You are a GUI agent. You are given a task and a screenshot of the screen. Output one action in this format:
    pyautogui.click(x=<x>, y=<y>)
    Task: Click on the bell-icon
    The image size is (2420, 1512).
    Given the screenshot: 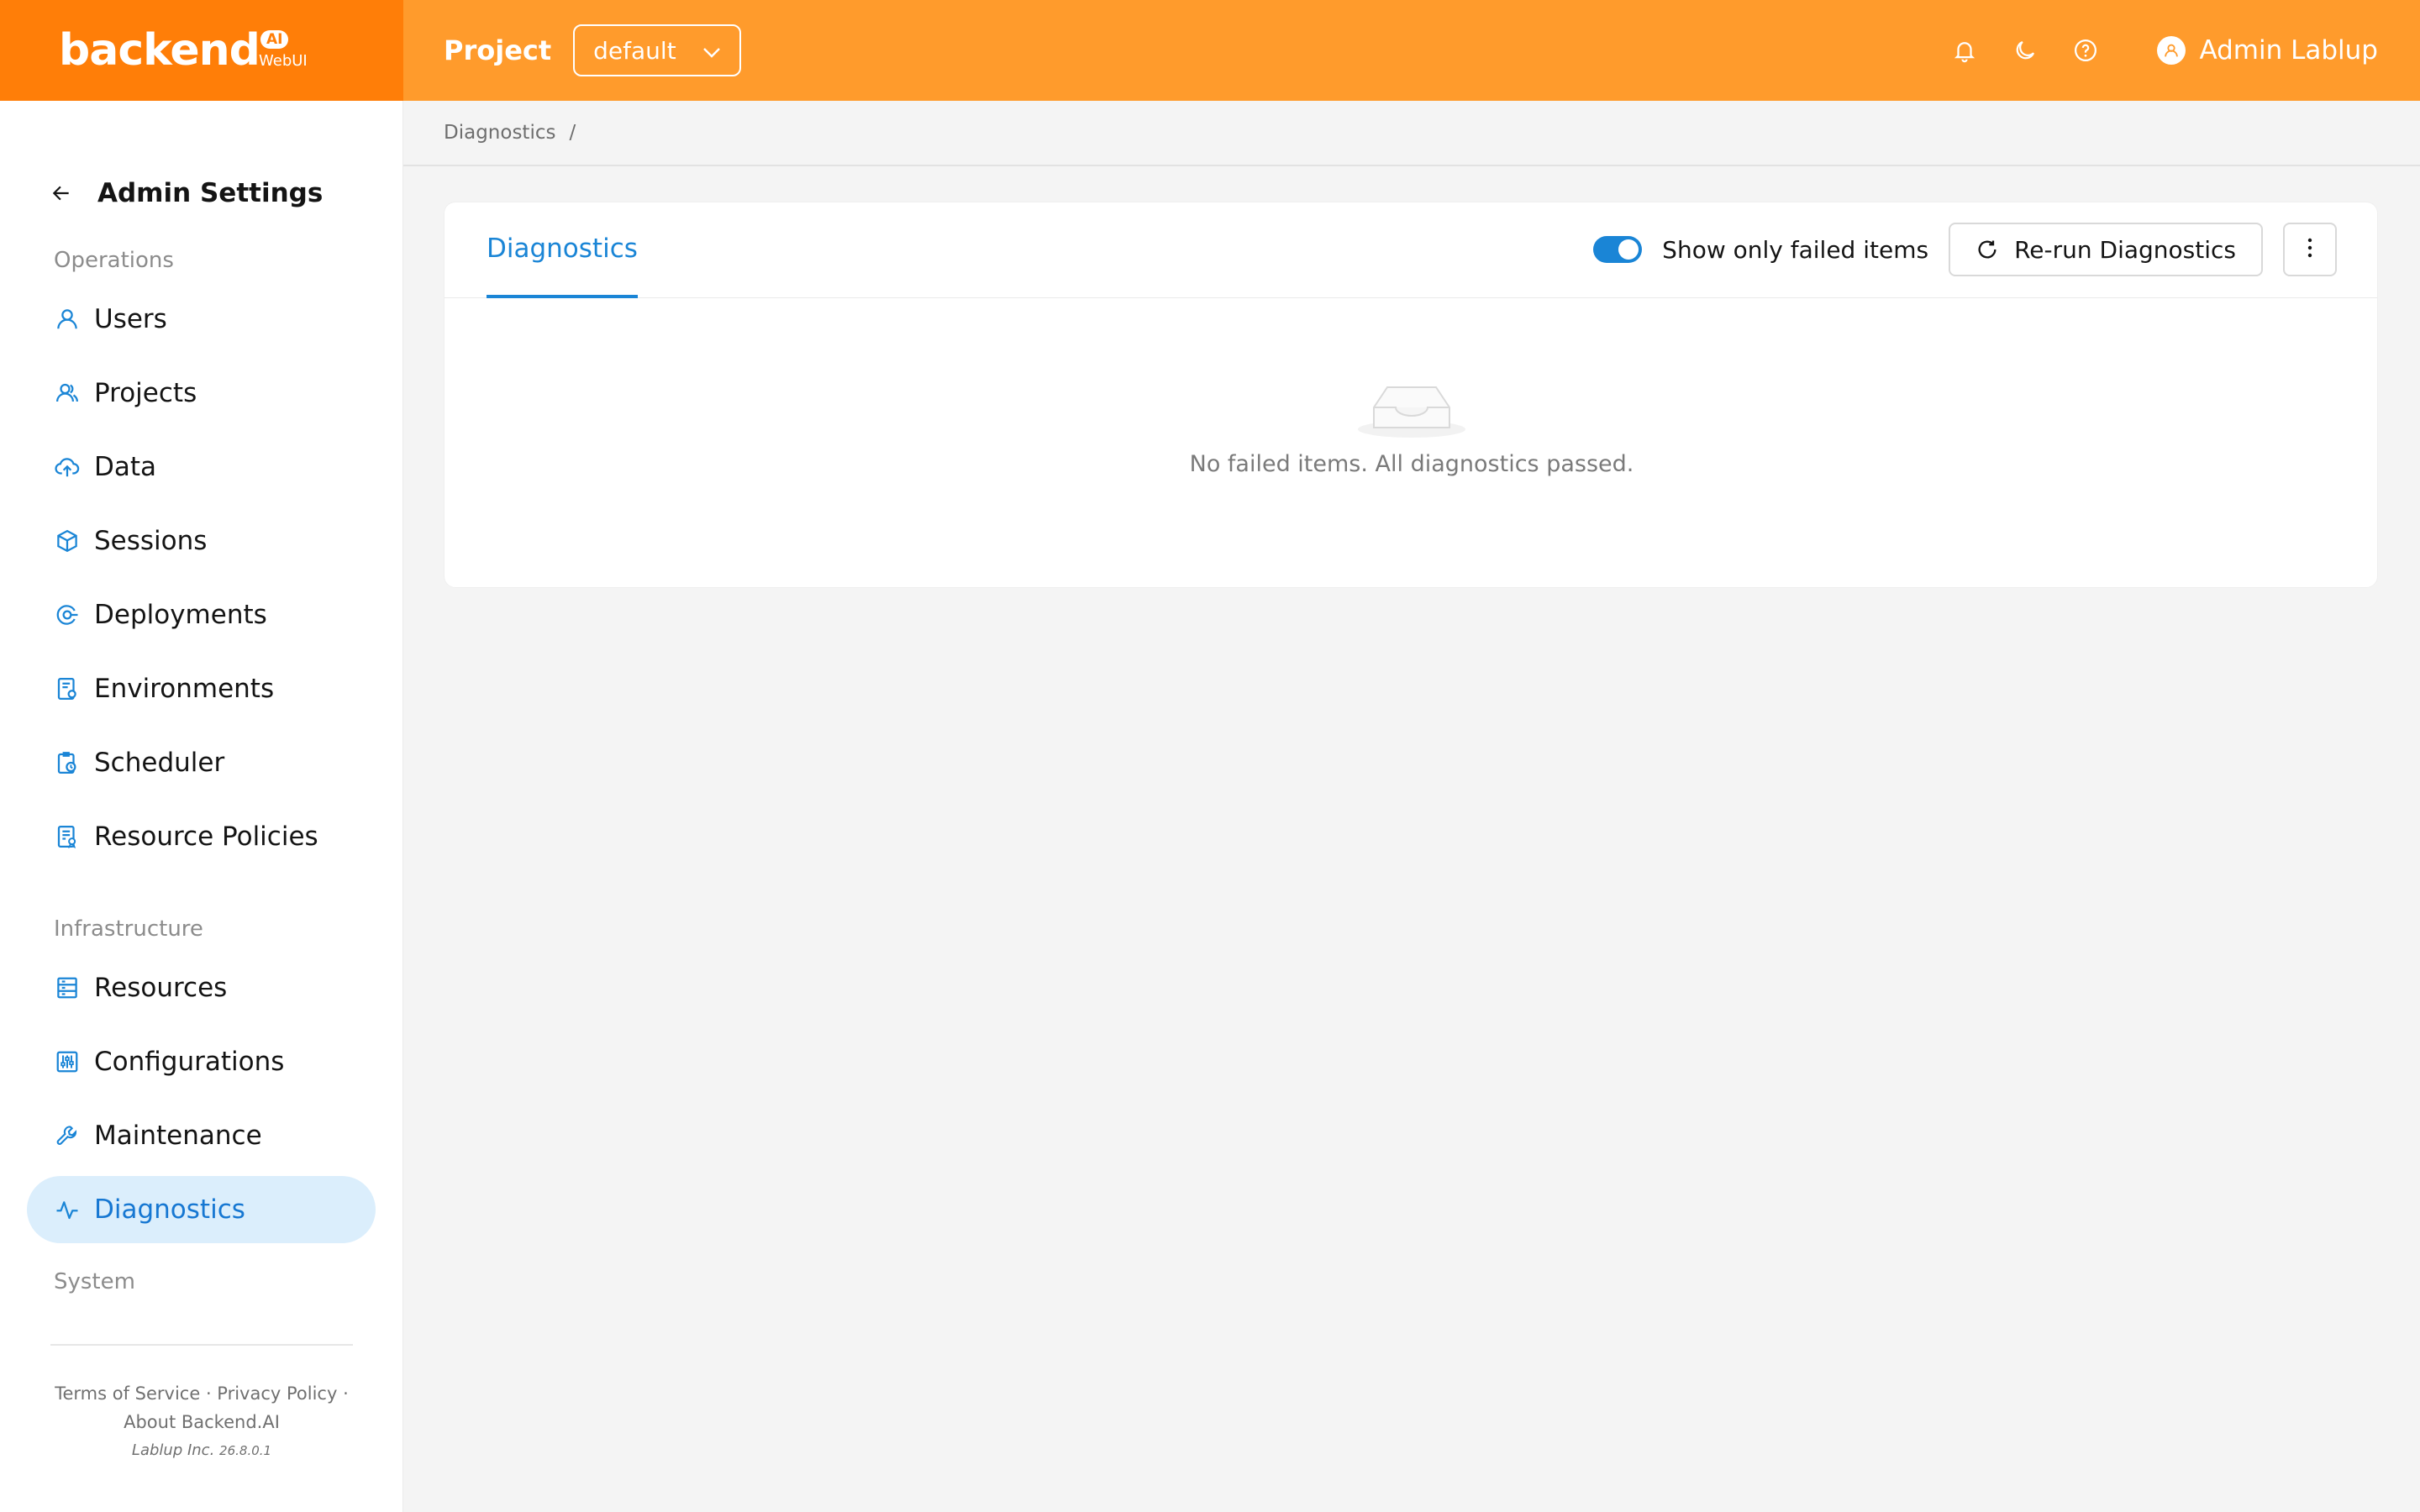 What is the action you would take?
    pyautogui.click(x=1965, y=50)
    